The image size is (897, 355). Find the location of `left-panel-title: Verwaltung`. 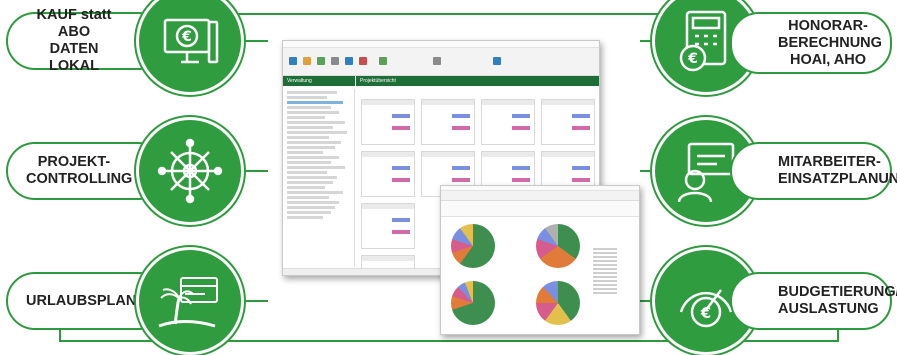

left-panel-title: Verwaltung is located at coordinates (319, 81).